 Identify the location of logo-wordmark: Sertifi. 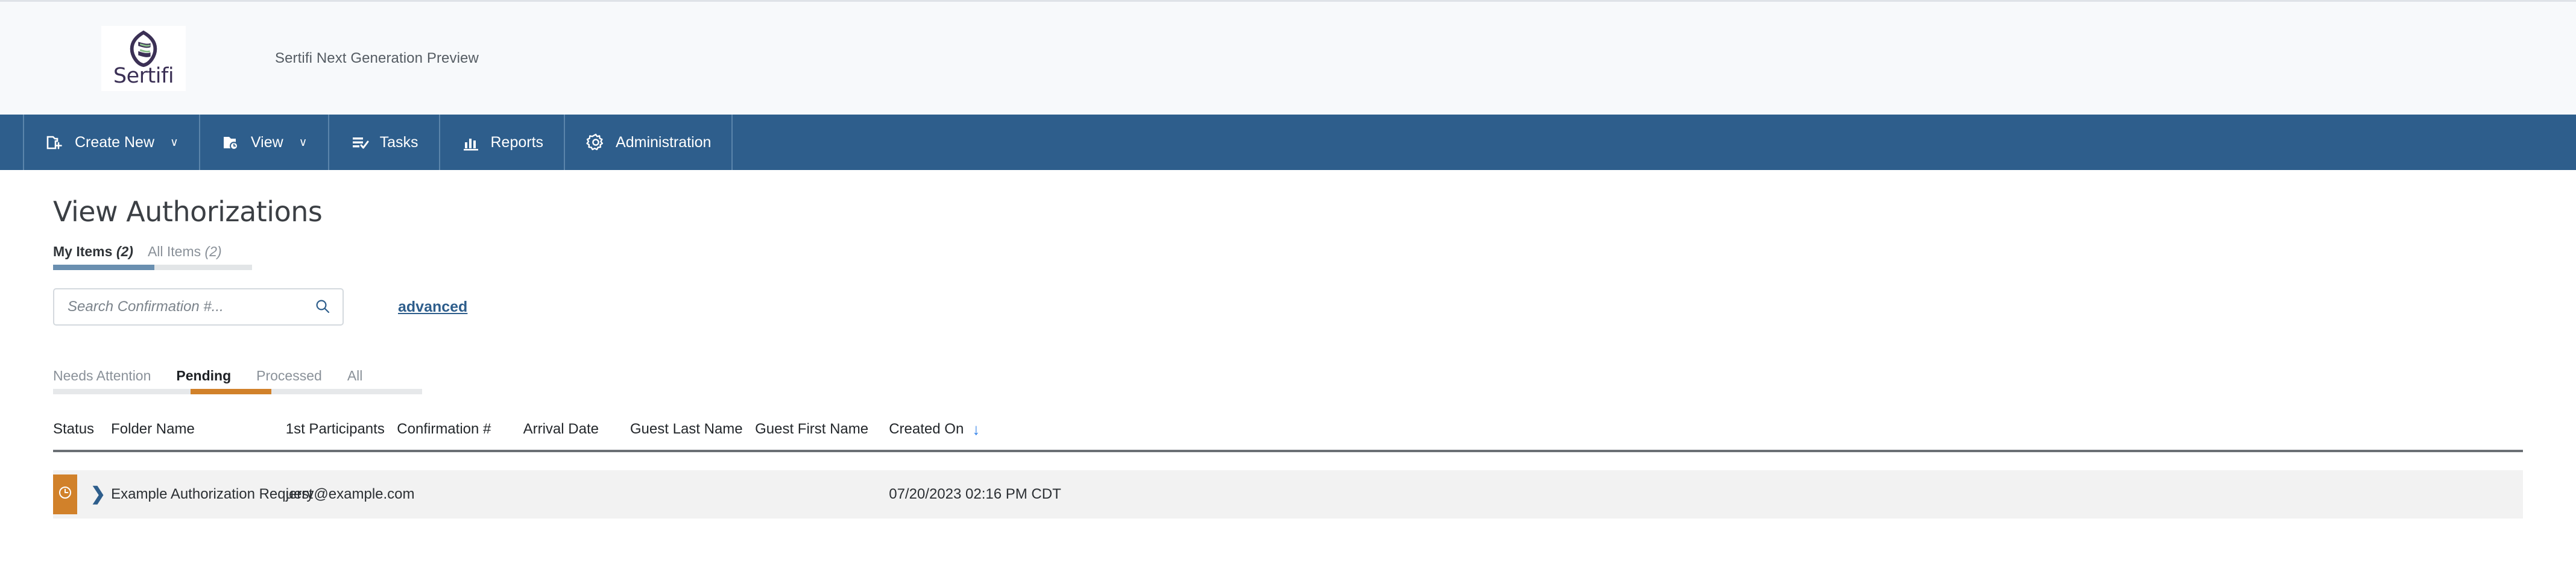
(143, 76).